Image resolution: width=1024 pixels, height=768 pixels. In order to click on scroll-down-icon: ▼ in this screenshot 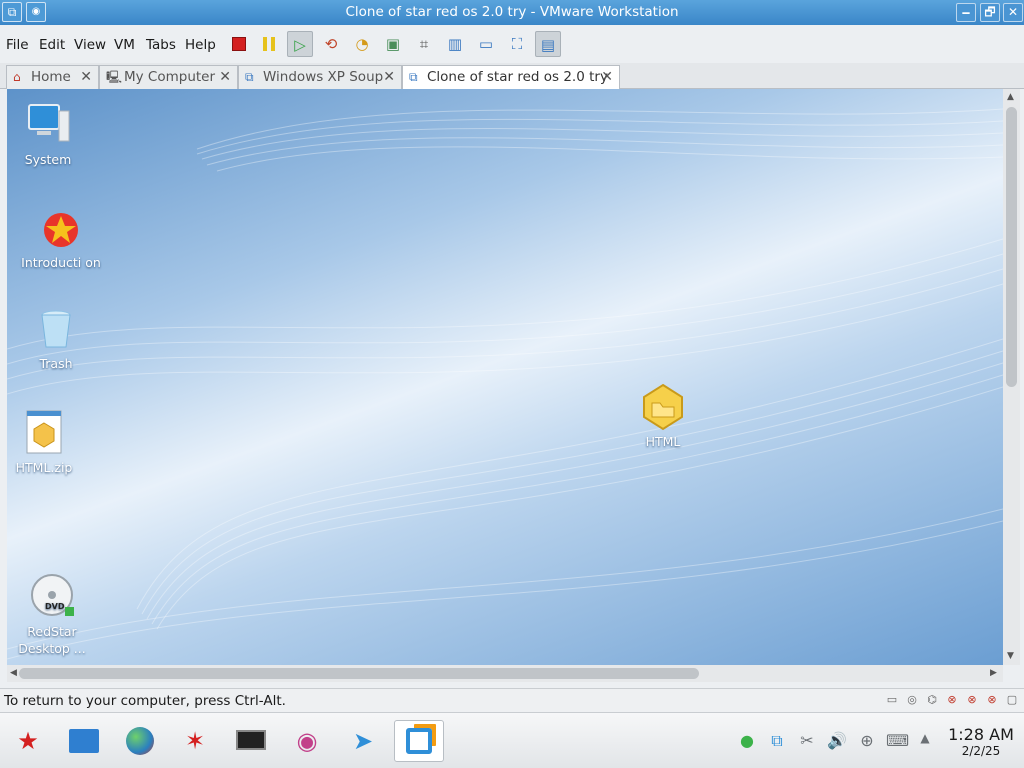, I will do `click(1010, 656)`.